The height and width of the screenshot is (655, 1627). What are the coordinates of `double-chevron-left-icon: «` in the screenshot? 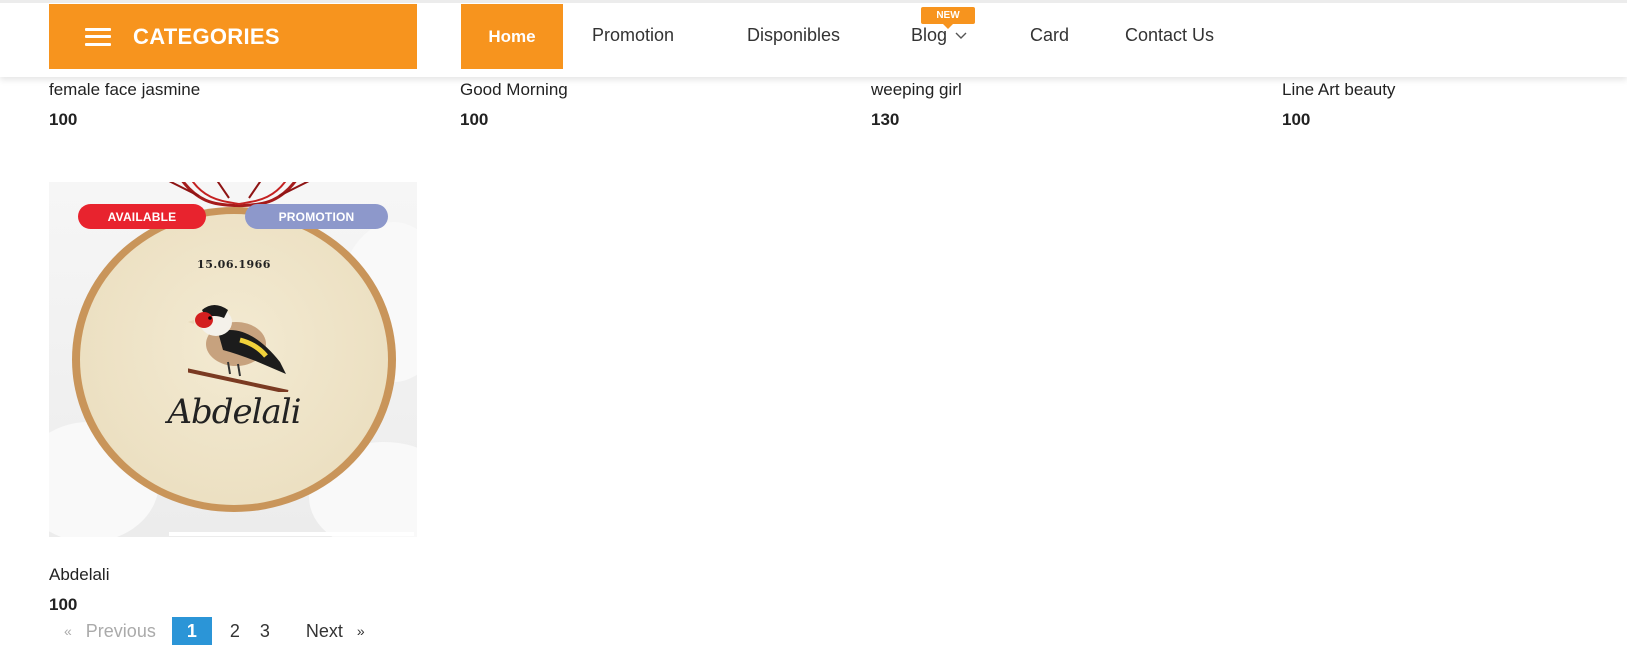 It's located at (68, 631).